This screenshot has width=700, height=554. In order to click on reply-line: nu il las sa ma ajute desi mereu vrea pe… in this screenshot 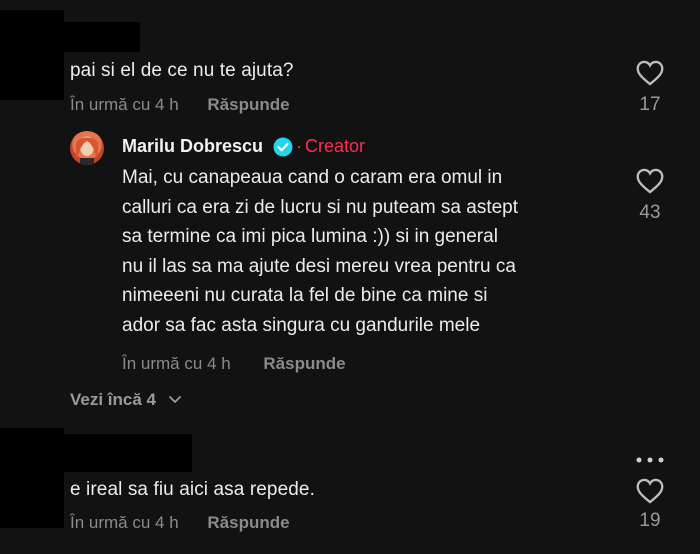, I will do `click(319, 266)`.